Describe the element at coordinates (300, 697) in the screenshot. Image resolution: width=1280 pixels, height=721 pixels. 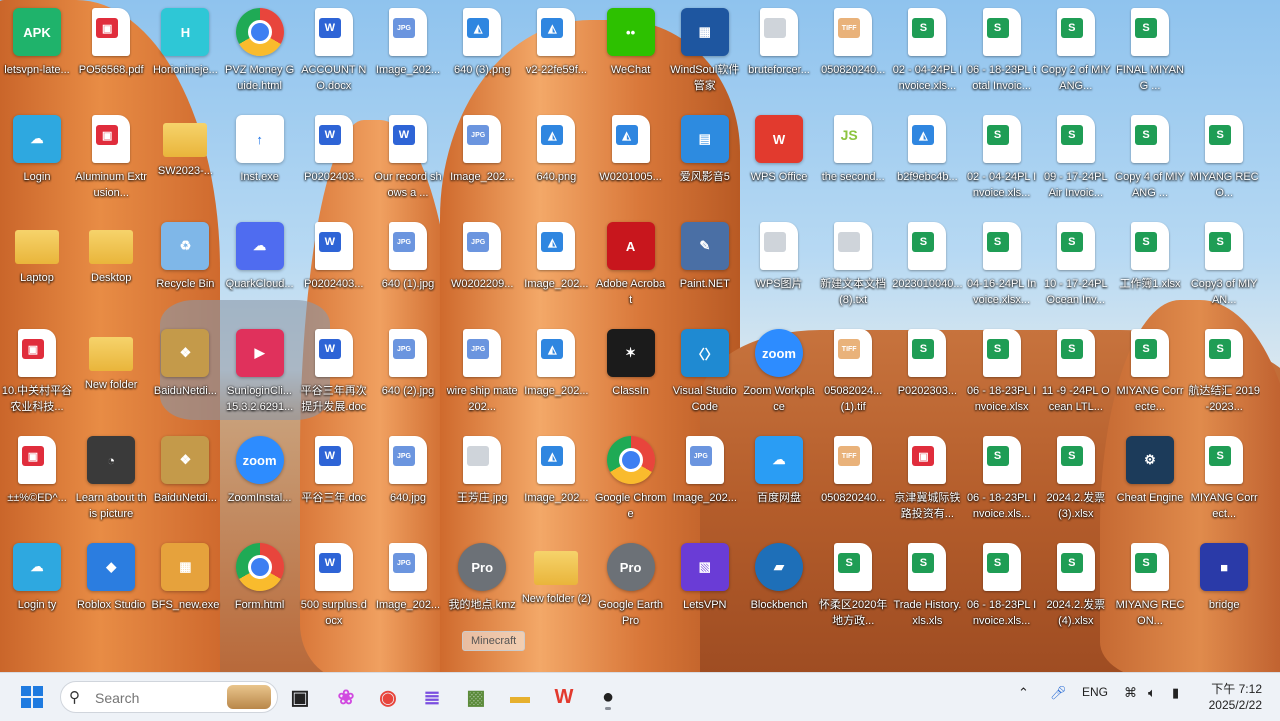
I see `taskbar-task-view-button: ▣` at that location.